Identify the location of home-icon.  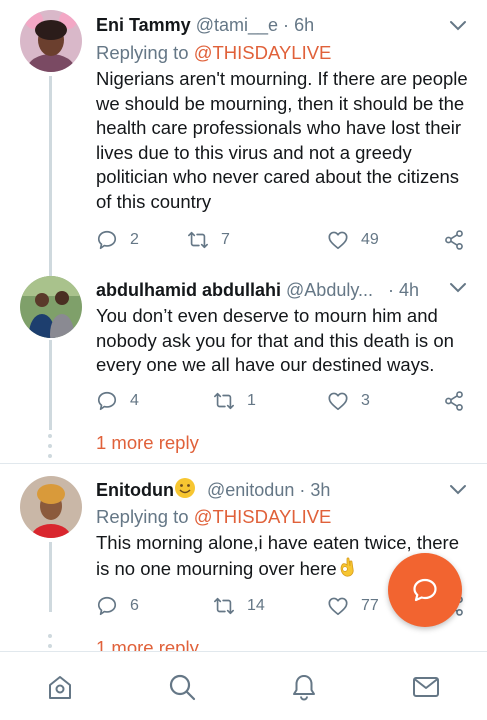
(60, 687).